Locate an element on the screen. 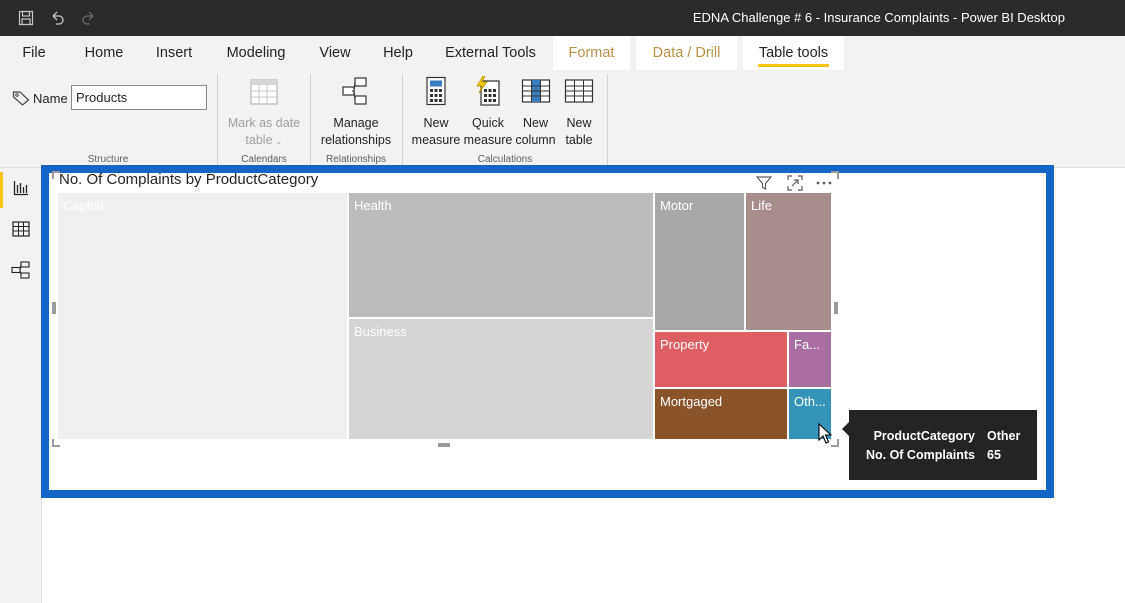 The height and width of the screenshot is (603, 1125). name-label: Name is located at coordinates (50, 98).